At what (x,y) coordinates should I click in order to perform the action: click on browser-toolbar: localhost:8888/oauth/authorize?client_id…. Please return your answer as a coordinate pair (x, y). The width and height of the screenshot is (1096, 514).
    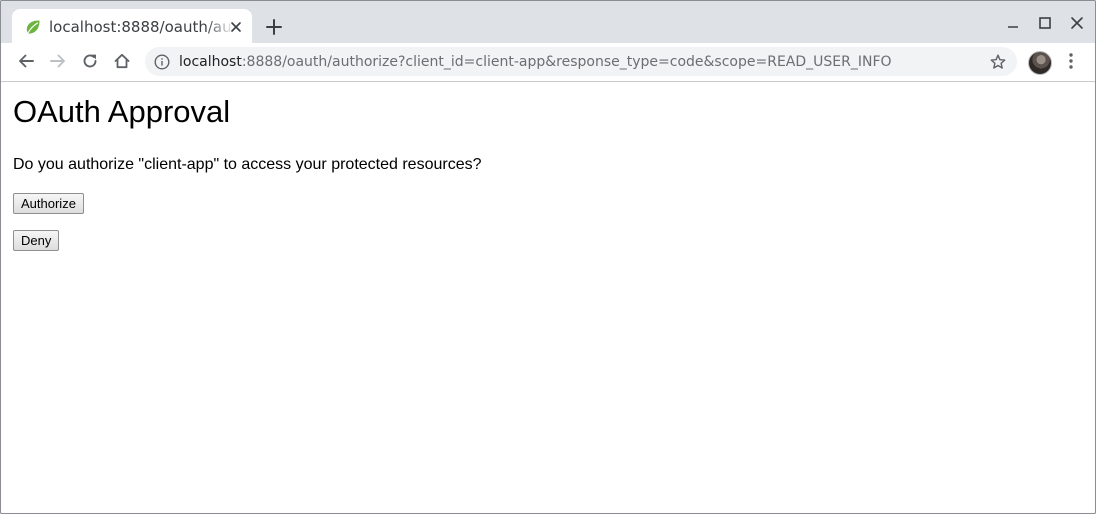
    Looking at the image, I should click on (548, 62).